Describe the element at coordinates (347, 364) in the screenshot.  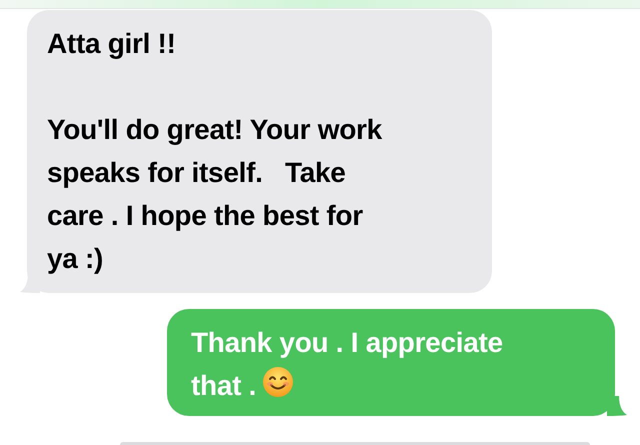
I see `message-text: Thank you . I appreciate that .` at that location.